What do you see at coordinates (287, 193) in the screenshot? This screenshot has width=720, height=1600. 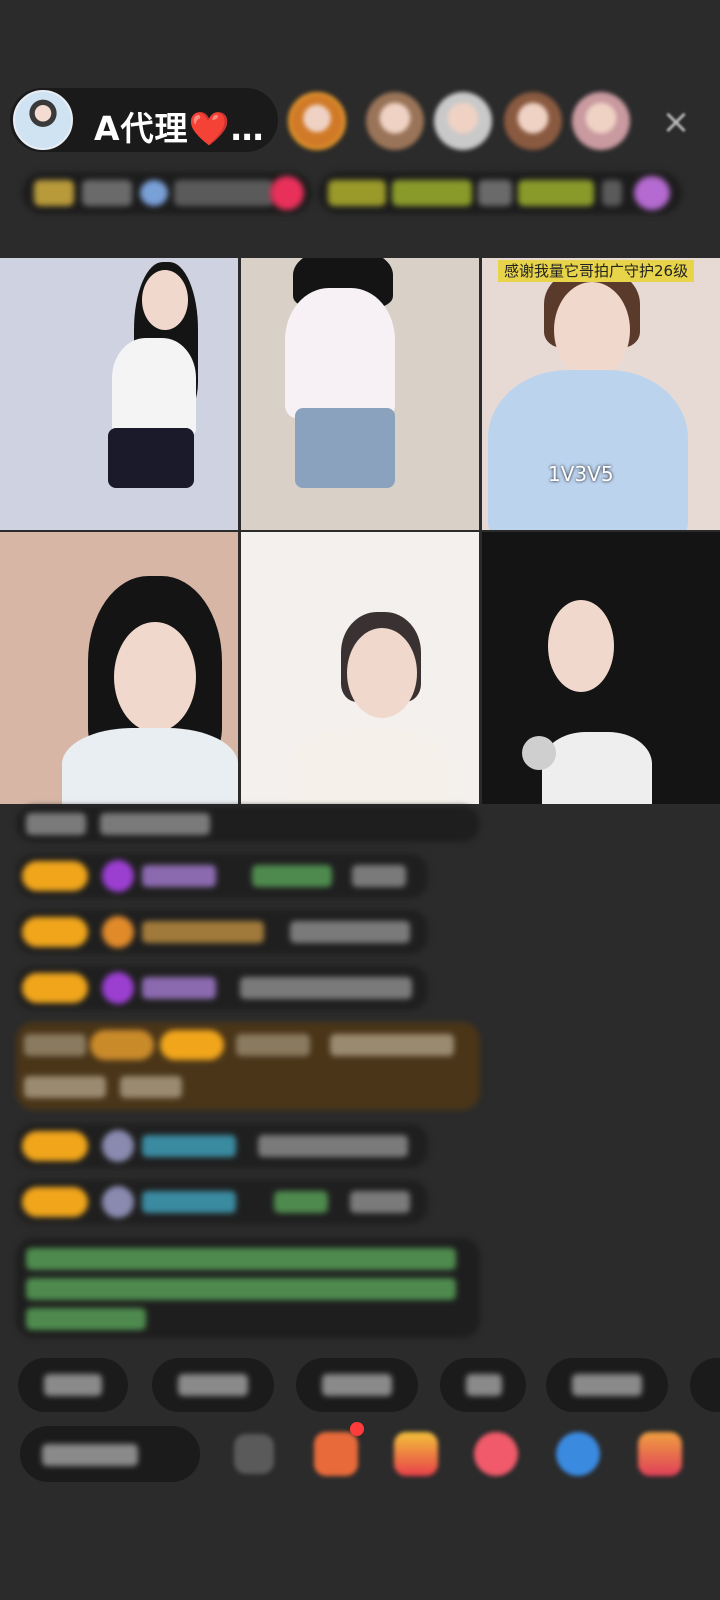 I see `rank-avatar` at bounding box center [287, 193].